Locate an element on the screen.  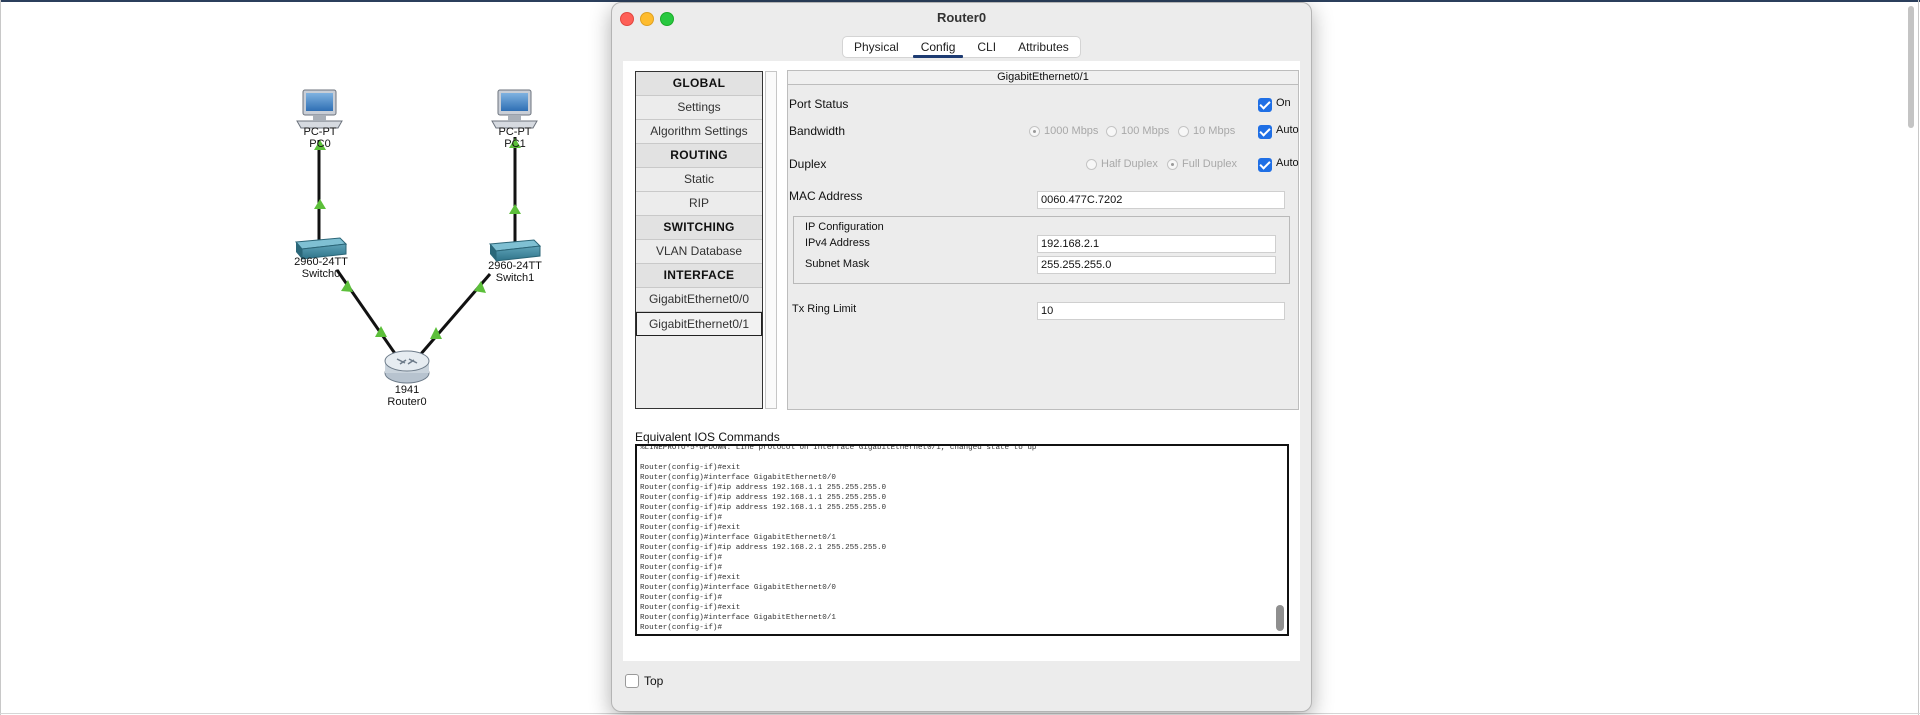
console-scrollbar is located at coordinates (1280, 540).